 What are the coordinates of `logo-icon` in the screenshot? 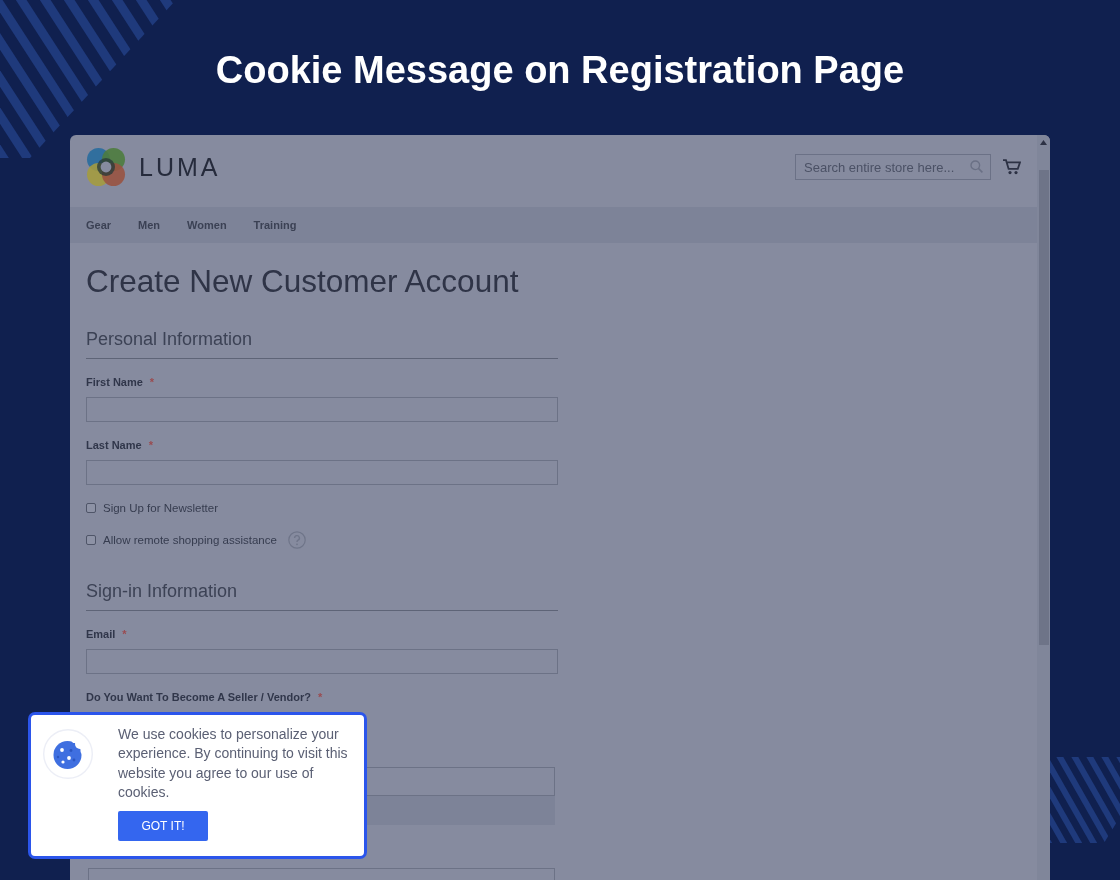 It's located at (106, 167).